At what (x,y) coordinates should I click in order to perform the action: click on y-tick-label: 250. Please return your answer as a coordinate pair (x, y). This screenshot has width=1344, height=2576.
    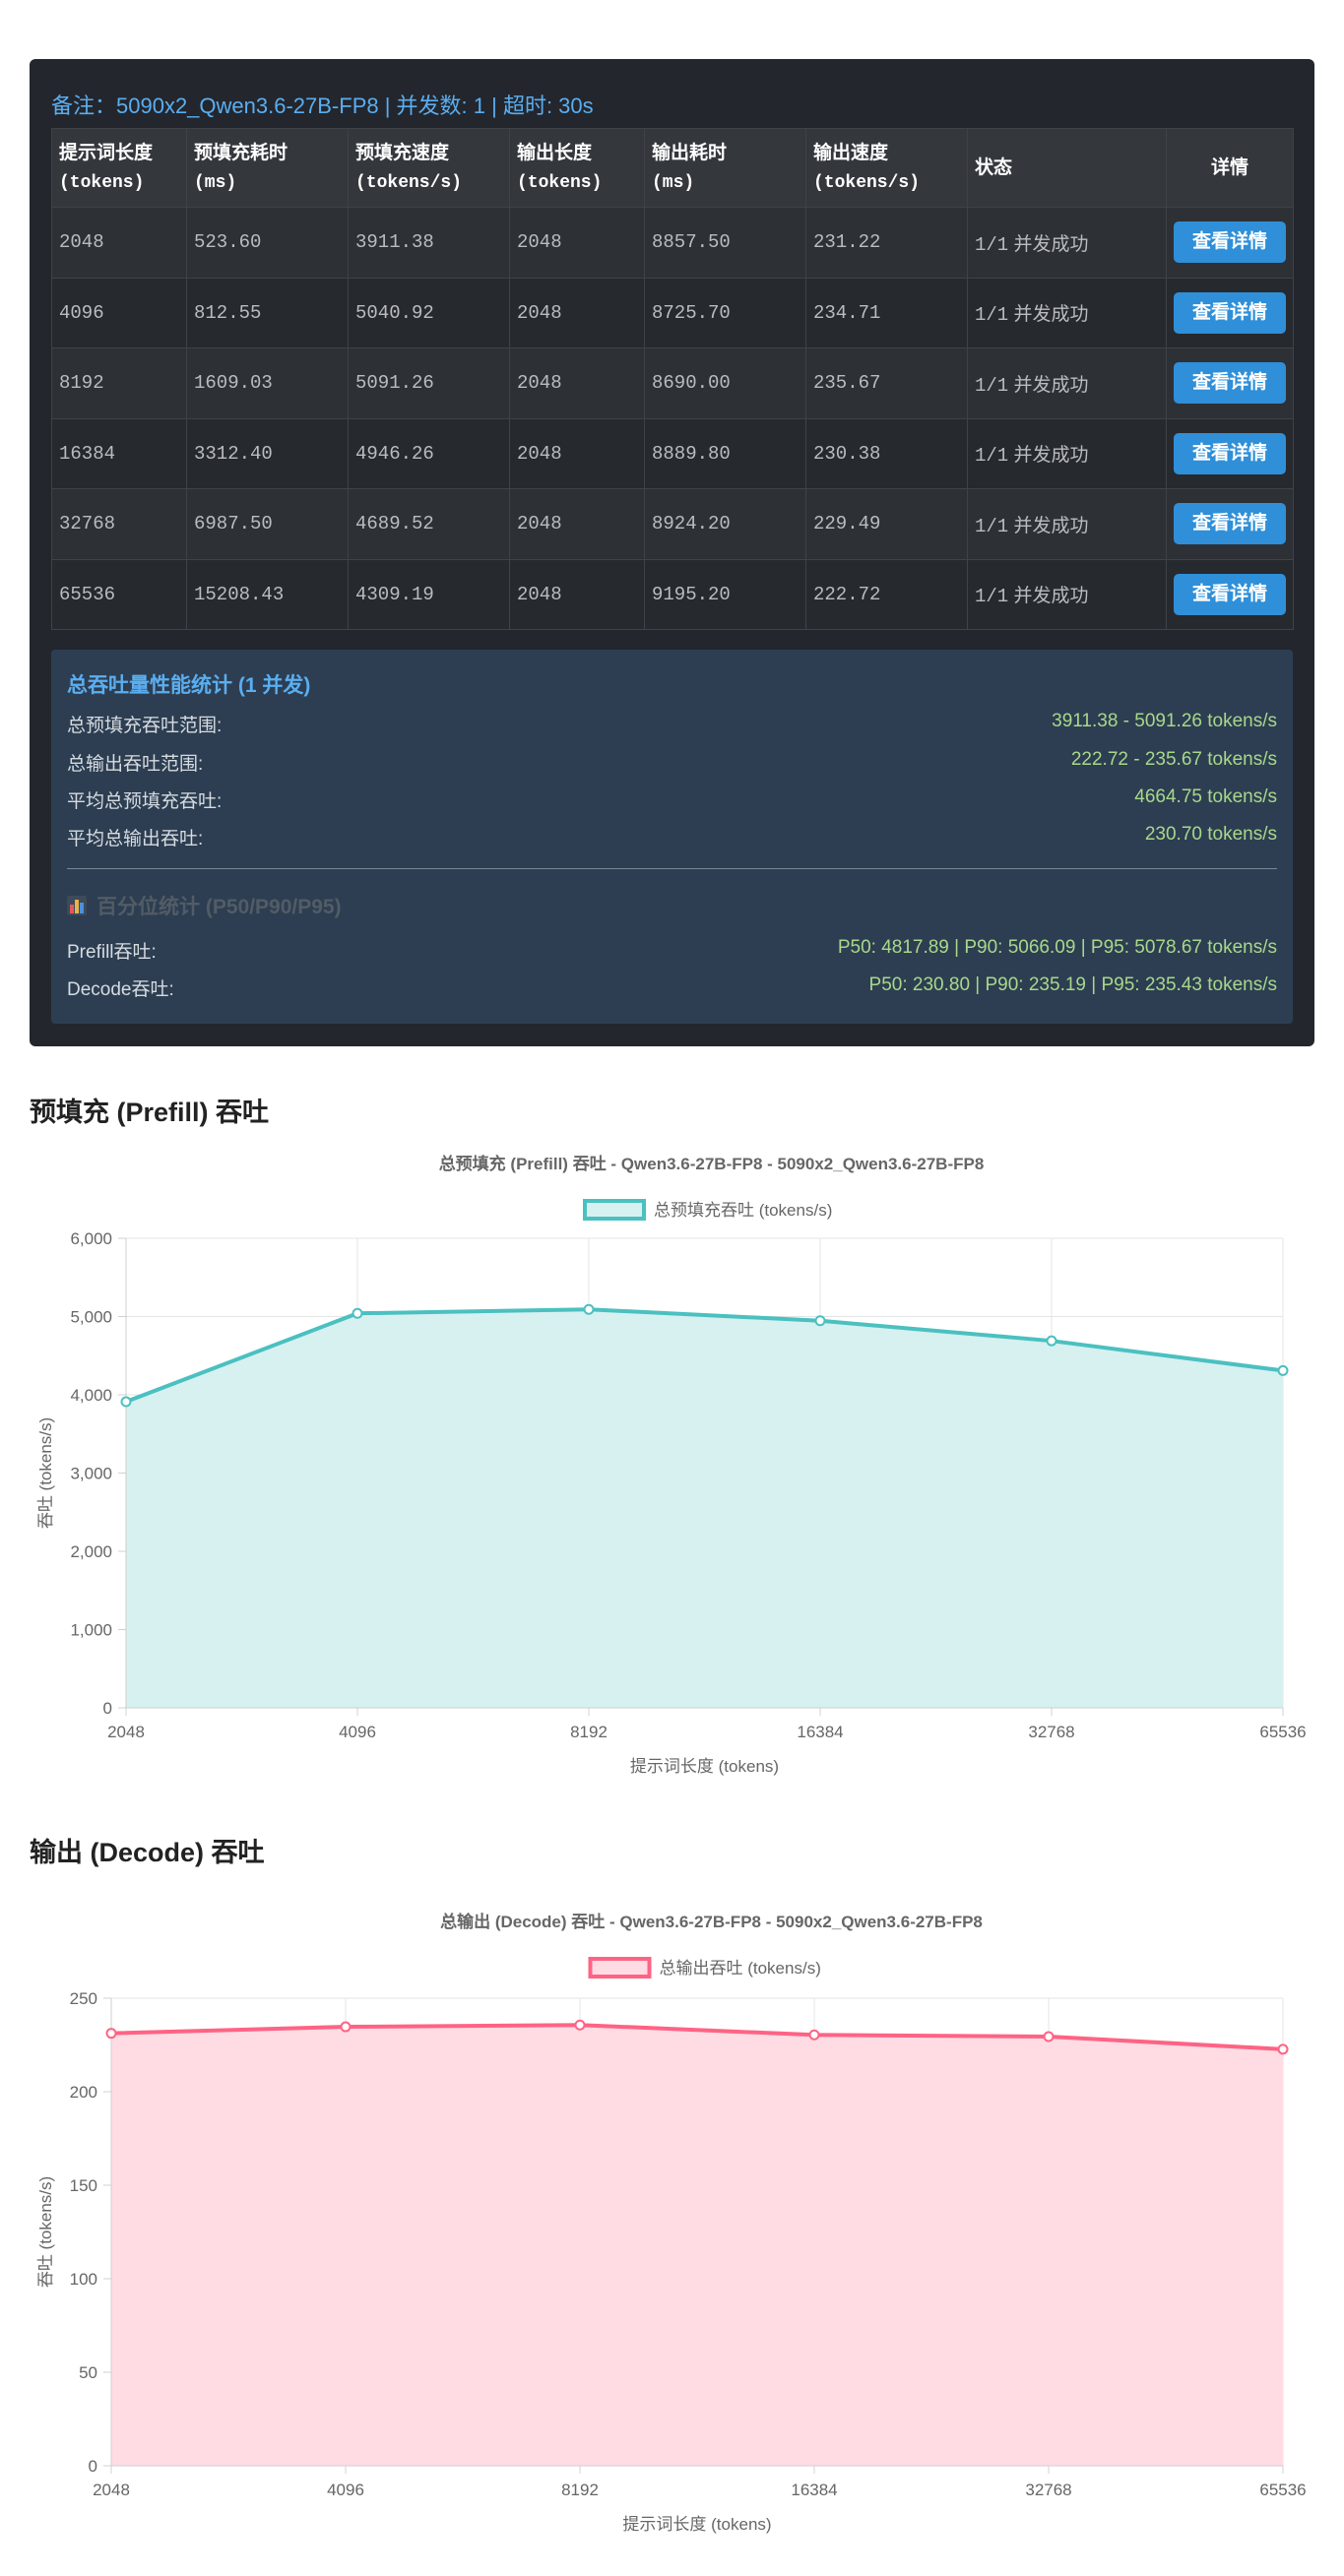
    Looking at the image, I should click on (83, 1999).